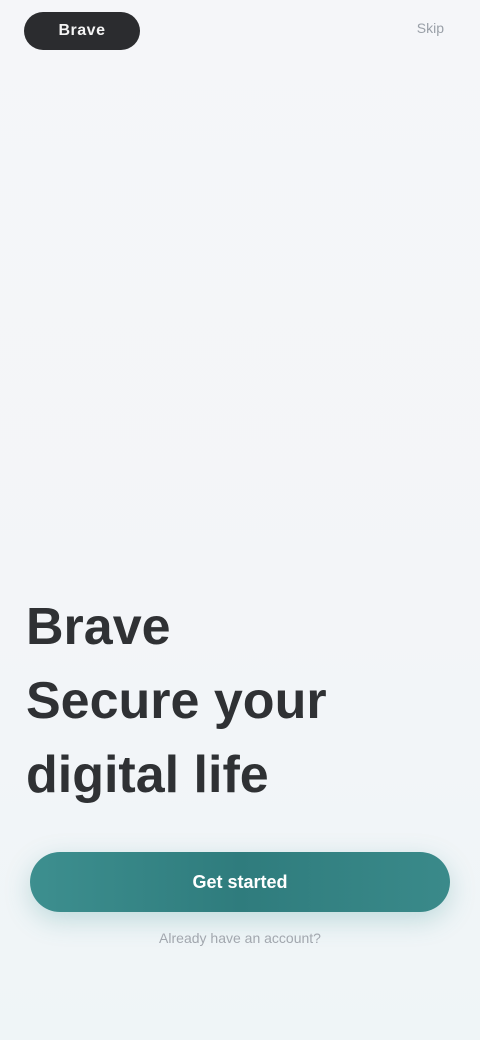 The width and height of the screenshot is (480, 1040). I want to click on get-started-button: Get started, so click(240, 882).